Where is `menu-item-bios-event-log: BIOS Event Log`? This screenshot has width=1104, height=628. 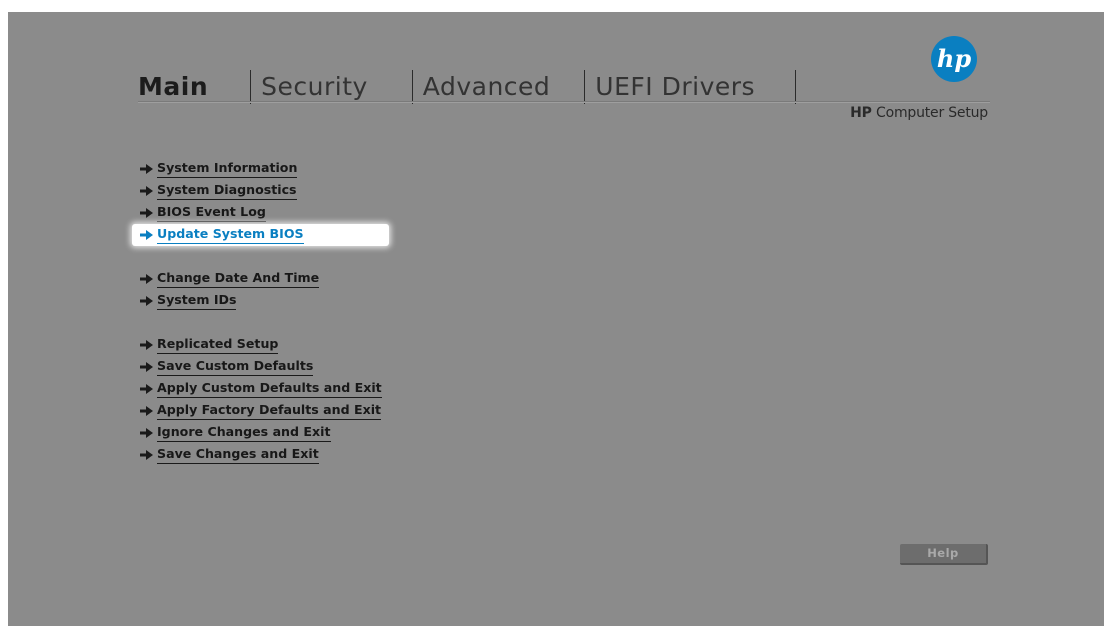 menu-item-bios-event-log: BIOS Event Log is located at coordinates (263, 213).